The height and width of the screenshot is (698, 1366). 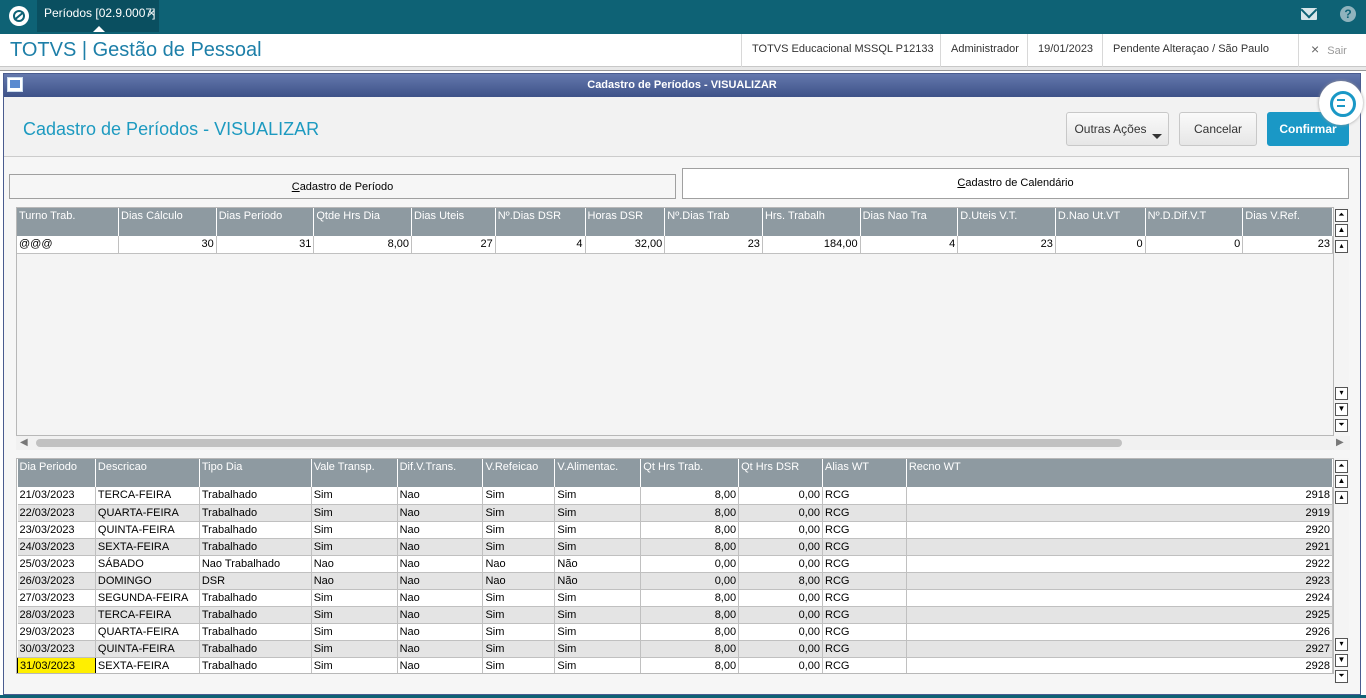 I want to click on column-header: Dias Período, so click(x=265, y=222).